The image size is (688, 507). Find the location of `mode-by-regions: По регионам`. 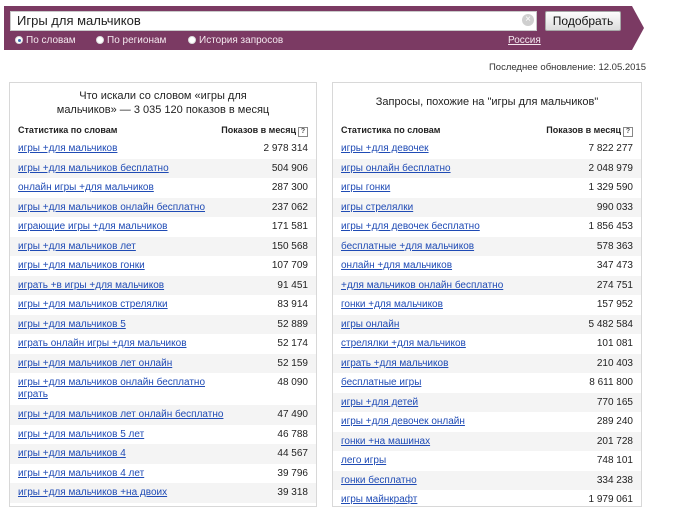

mode-by-regions: По регионам is located at coordinates (131, 41).